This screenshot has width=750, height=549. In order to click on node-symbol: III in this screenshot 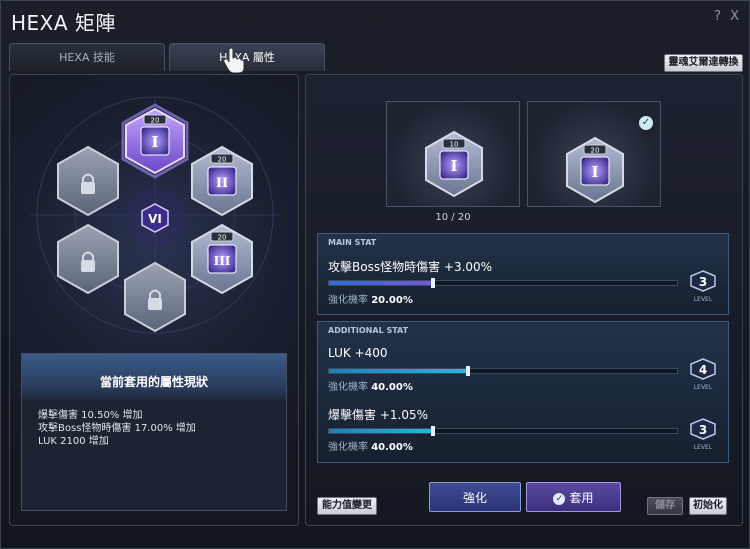, I will do `click(222, 261)`.